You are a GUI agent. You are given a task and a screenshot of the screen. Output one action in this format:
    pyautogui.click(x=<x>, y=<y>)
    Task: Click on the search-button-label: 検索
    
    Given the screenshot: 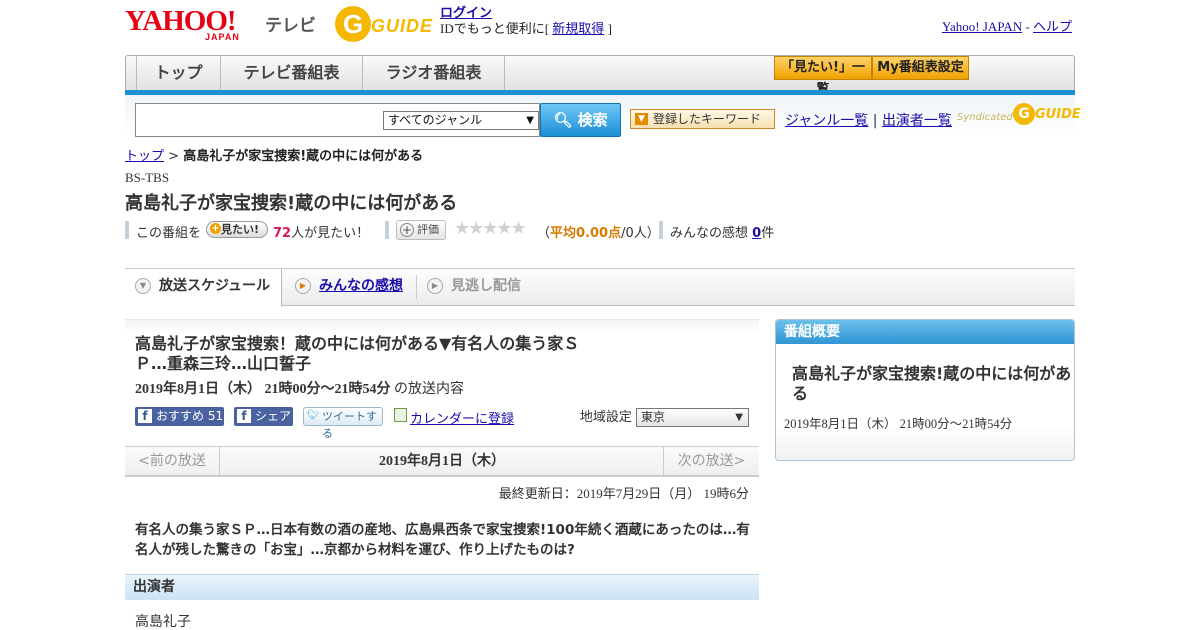 What is the action you would take?
    pyautogui.click(x=592, y=120)
    